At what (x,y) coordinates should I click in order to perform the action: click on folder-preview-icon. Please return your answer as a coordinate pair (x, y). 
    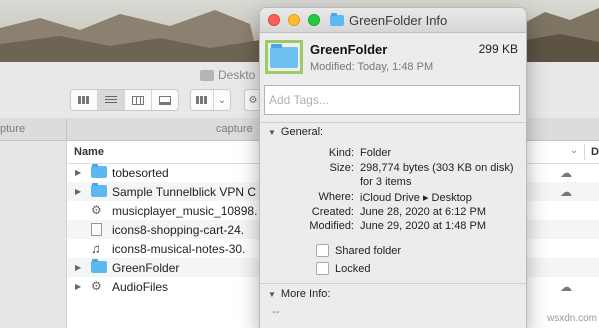
    Looking at the image, I should click on (284, 57).